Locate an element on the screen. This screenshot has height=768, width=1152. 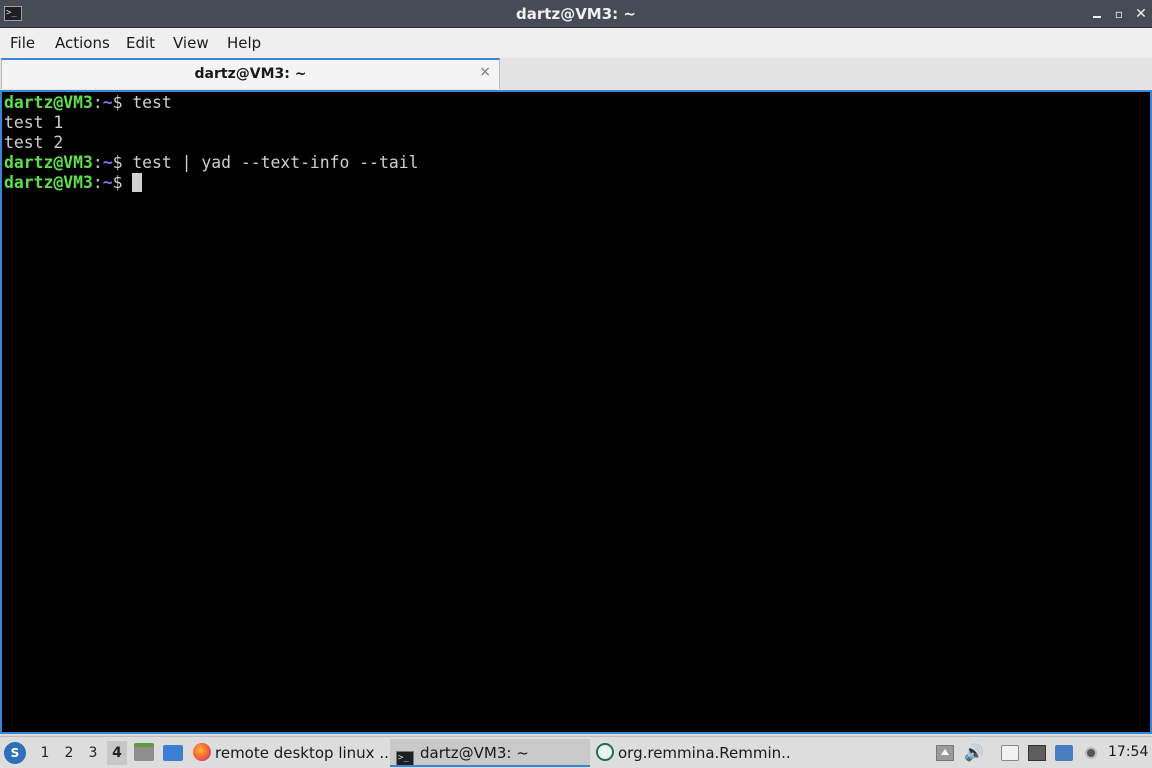
terminal-output-line: test 1 is located at coordinates (34, 122).